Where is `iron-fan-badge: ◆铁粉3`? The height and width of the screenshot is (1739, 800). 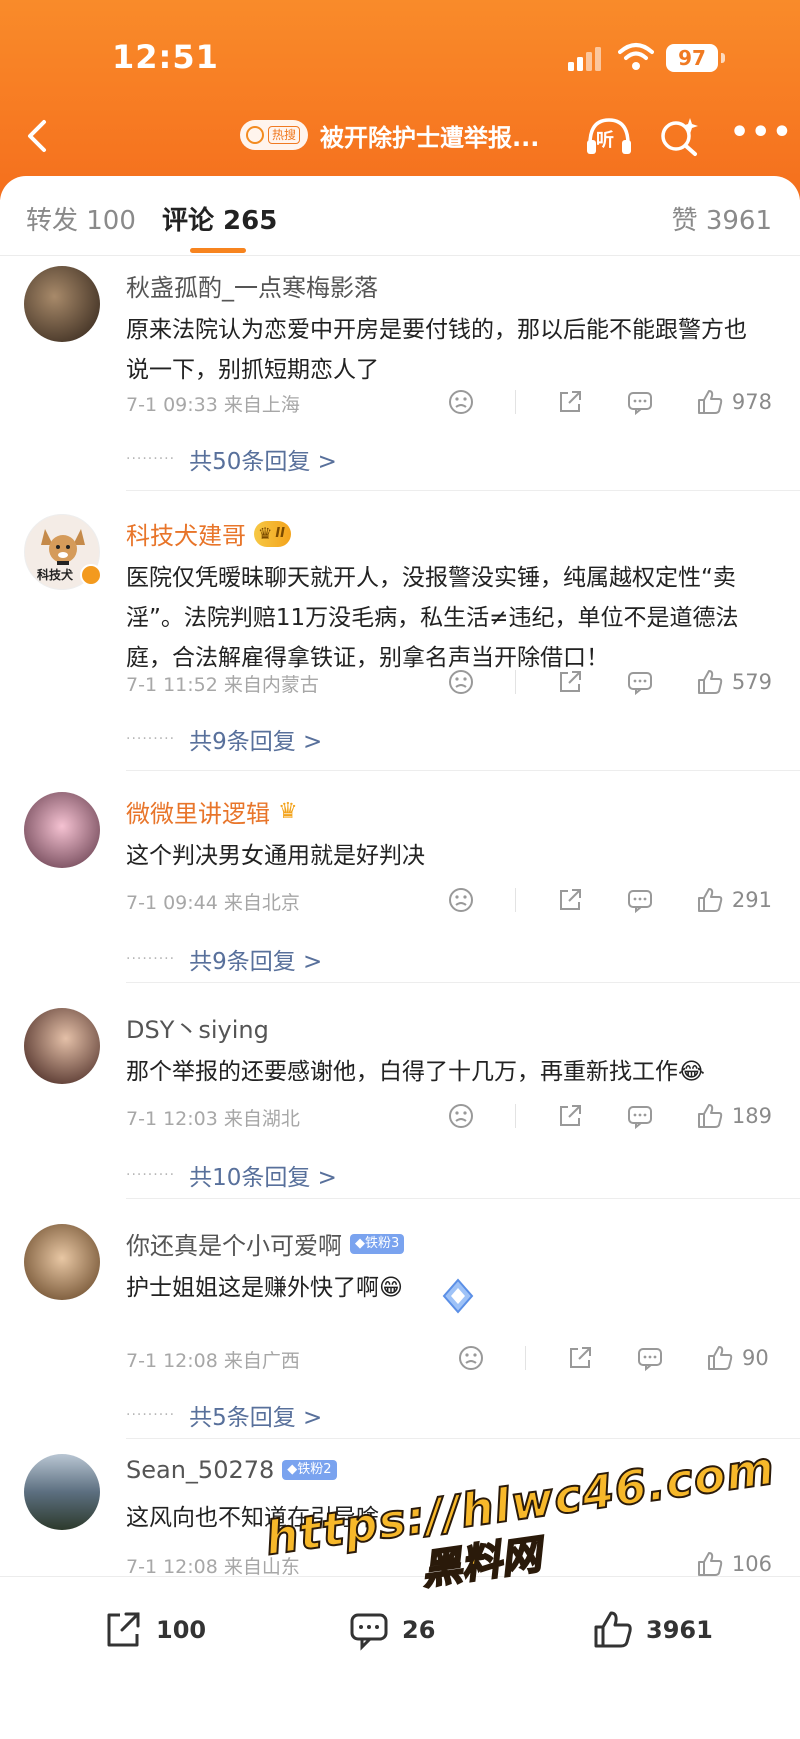
iron-fan-badge: ◆铁粉3 is located at coordinates (377, 1243).